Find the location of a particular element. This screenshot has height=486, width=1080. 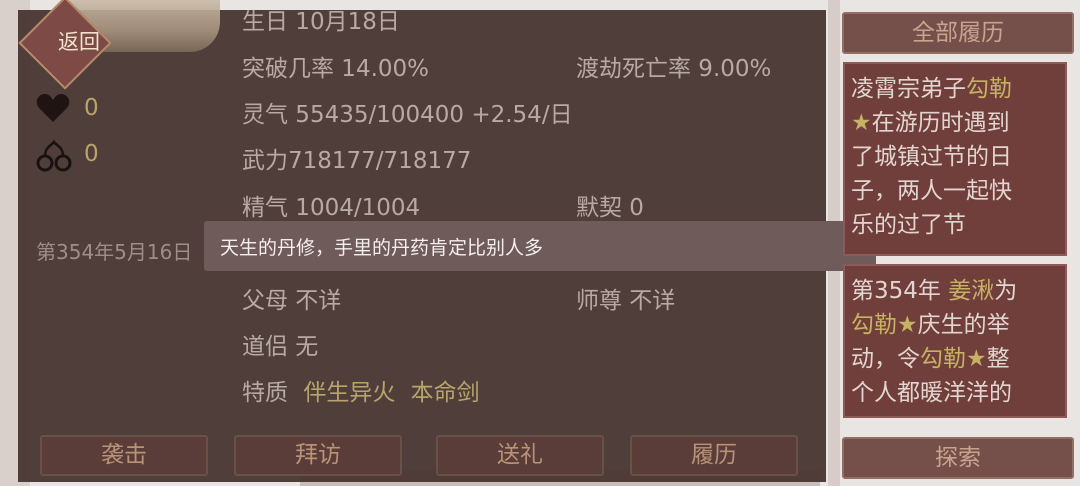

history-card: 凌霄宗弟子勾勒 ★在游历时遇到 了城镇过节的日 子，两人一起快 乐的过了节 is located at coordinates (955, 159).